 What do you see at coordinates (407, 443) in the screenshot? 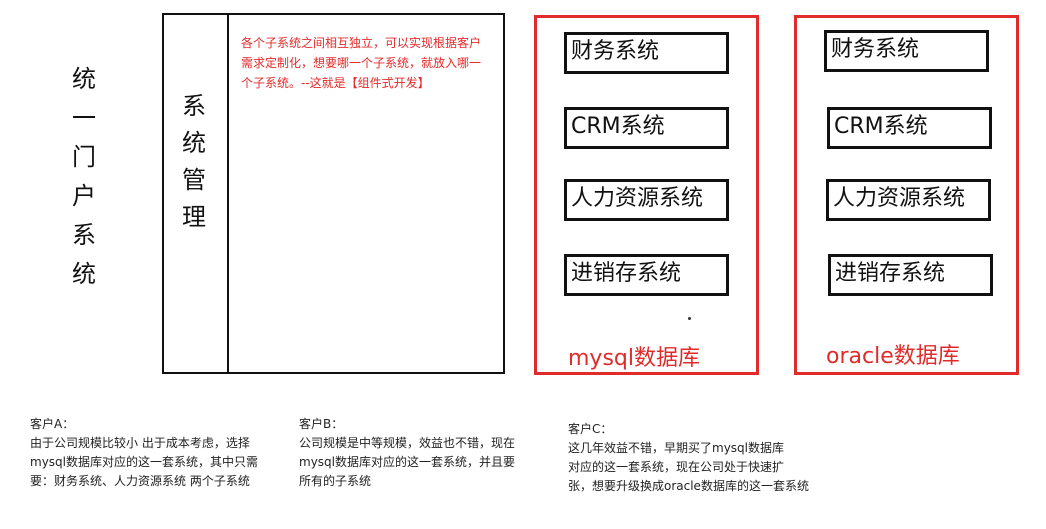
I see `customer-line: 公司规模是中等规模，效益也不错，现在` at bounding box center [407, 443].